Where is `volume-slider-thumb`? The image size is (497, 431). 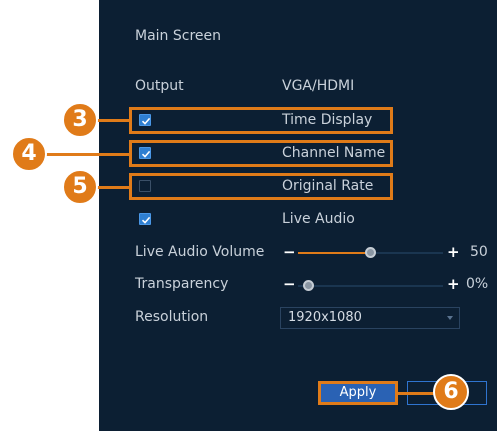 volume-slider-thumb is located at coordinates (370, 252).